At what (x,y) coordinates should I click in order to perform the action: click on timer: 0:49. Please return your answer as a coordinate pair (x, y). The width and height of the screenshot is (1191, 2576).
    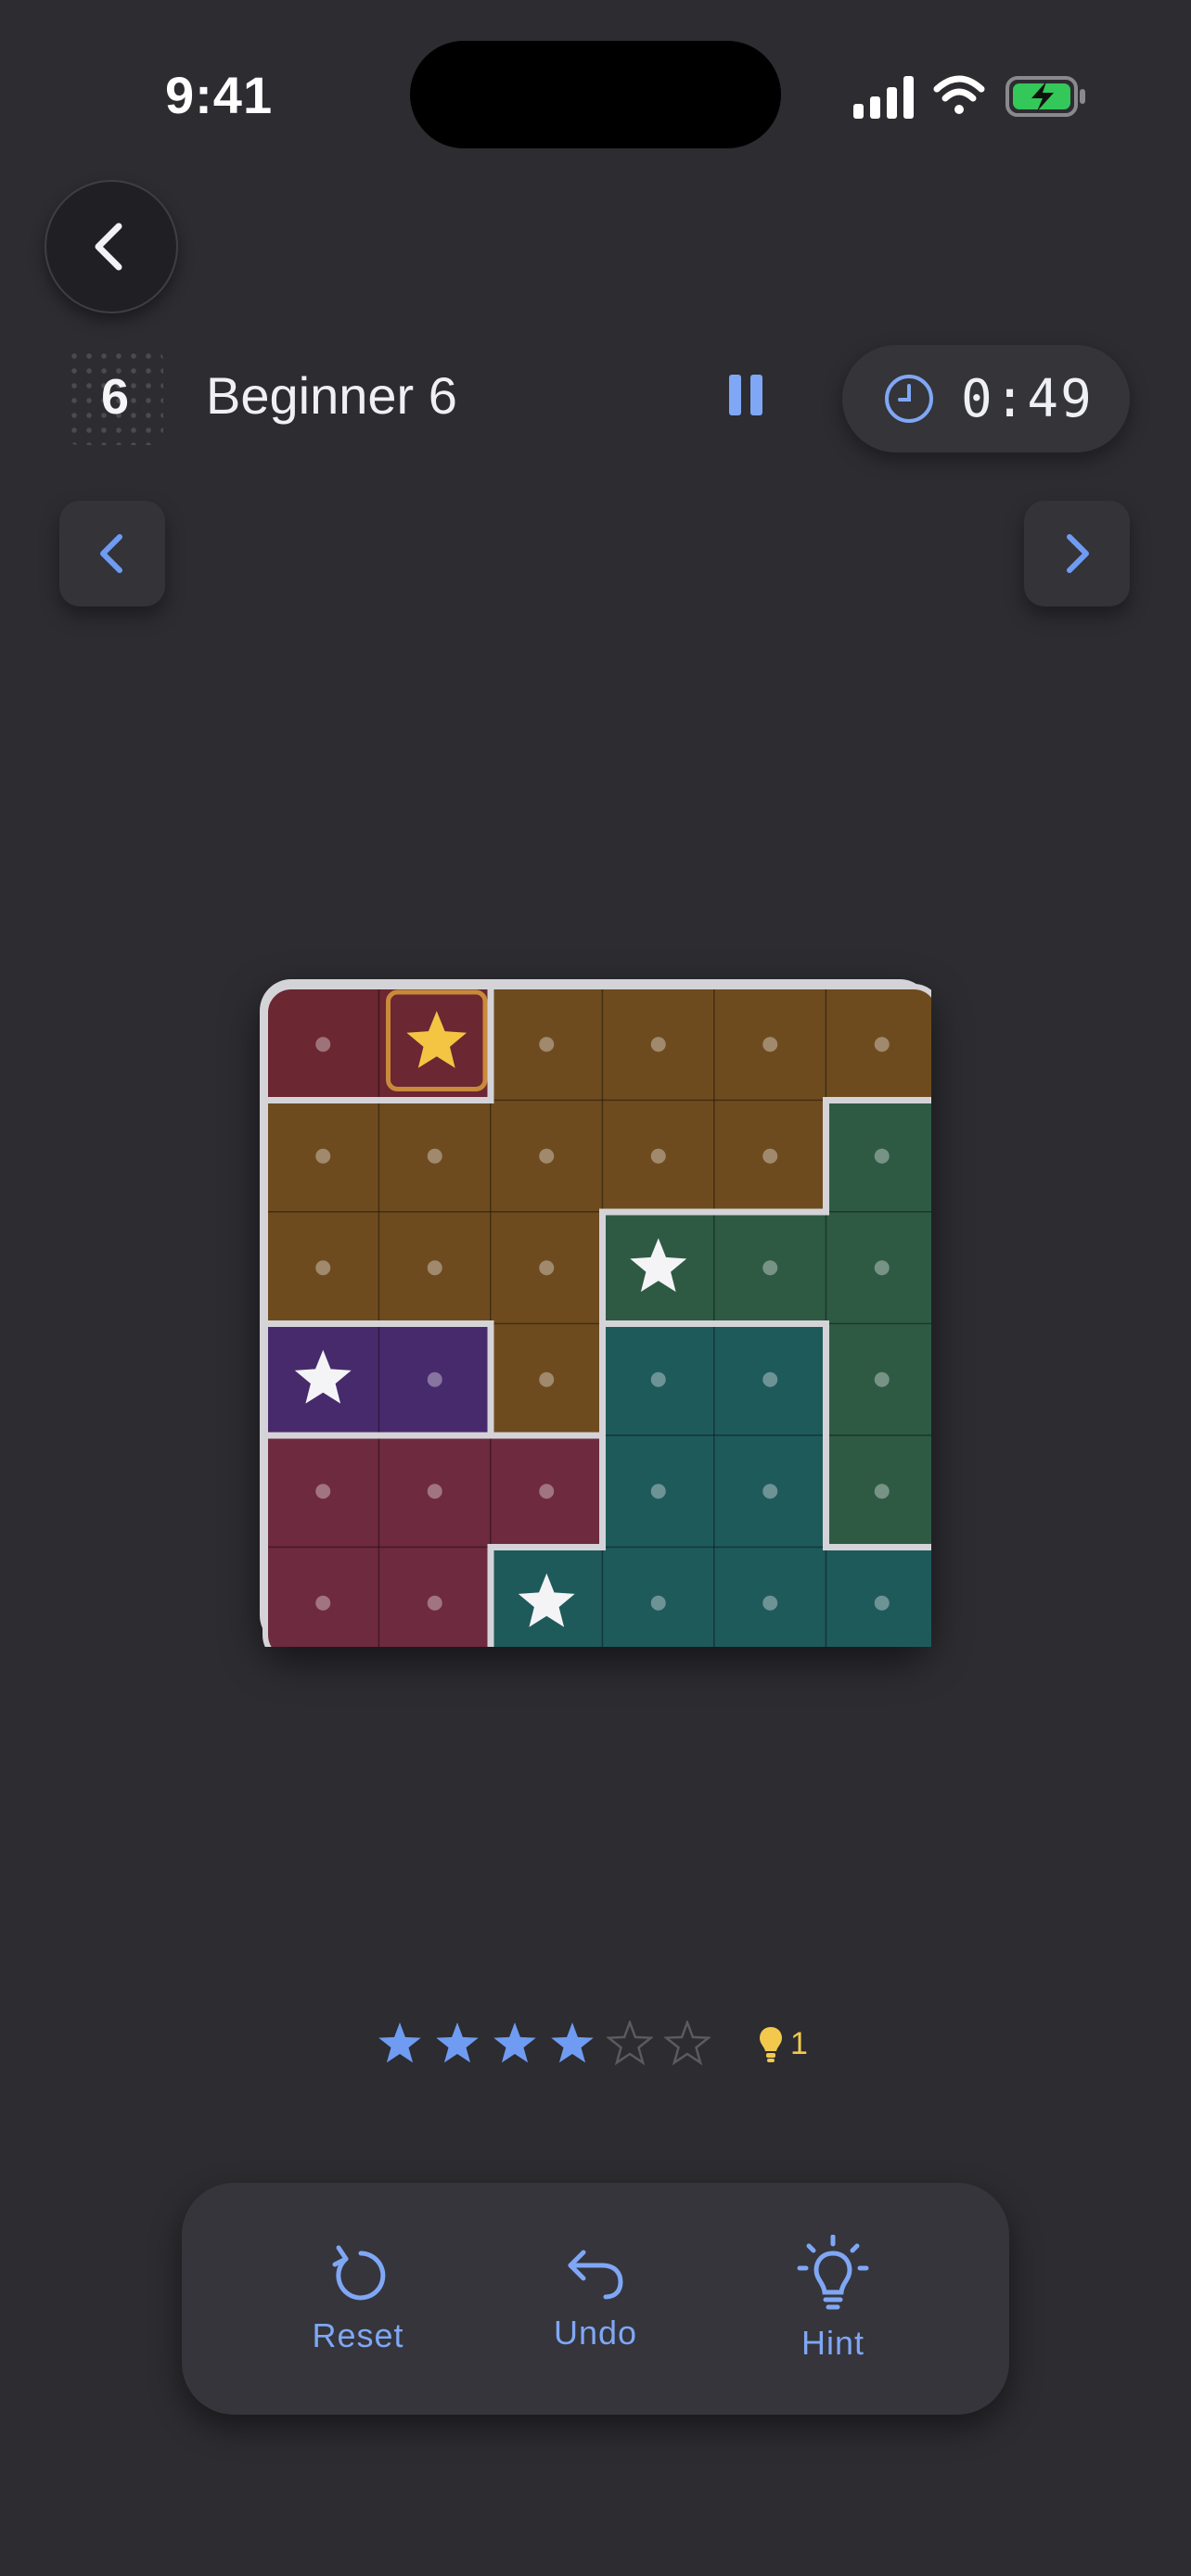
    Looking at the image, I should click on (986, 399).